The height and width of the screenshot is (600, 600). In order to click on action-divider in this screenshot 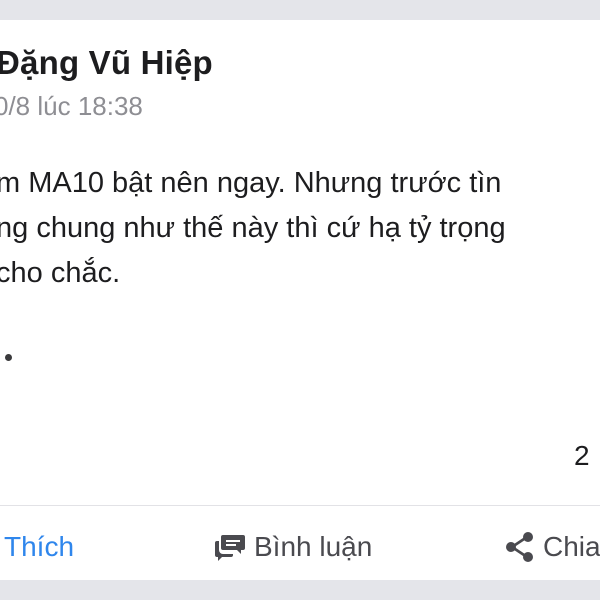, I will do `click(300, 505)`.